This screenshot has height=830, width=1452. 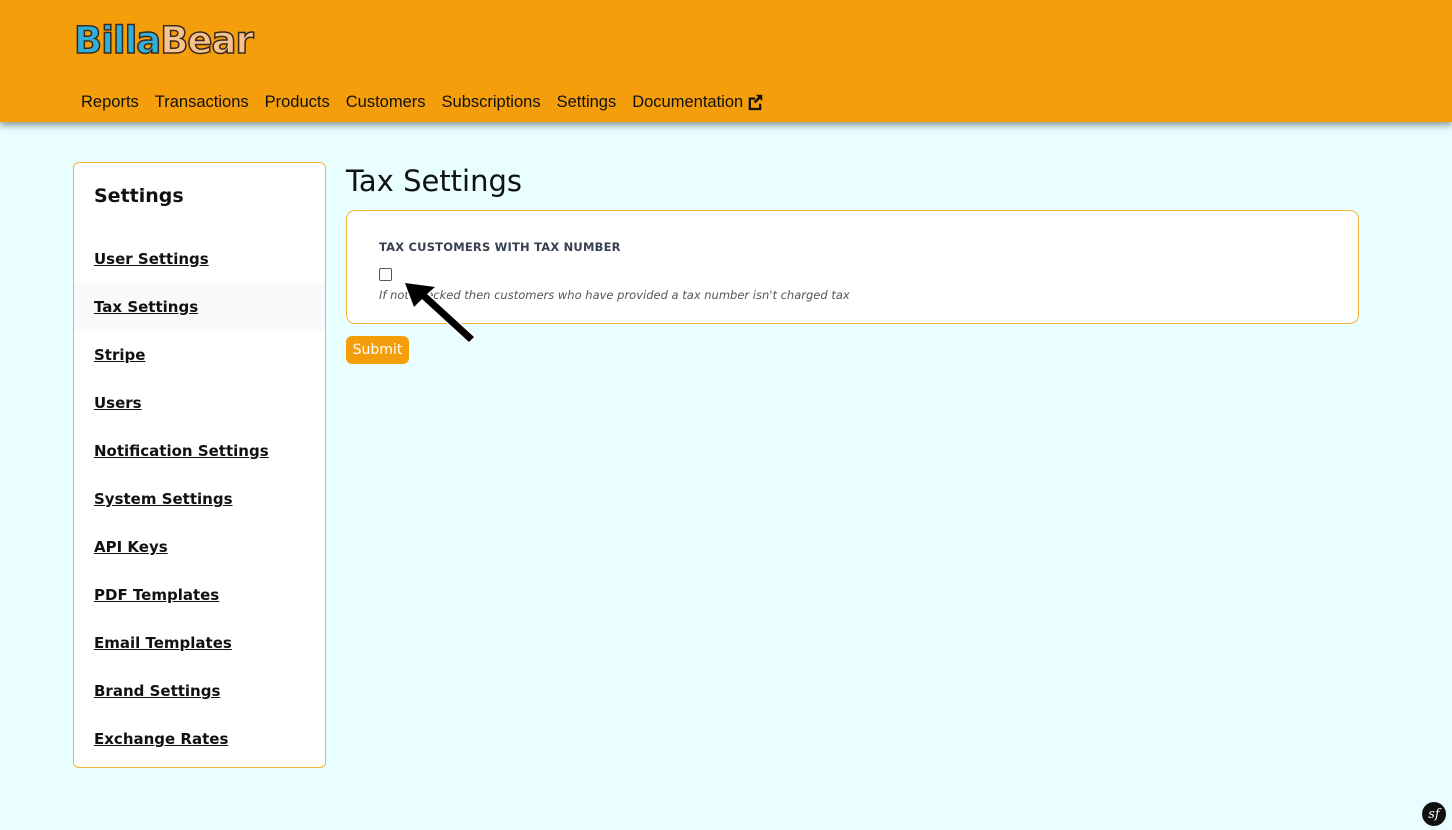 What do you see at coordinates (755, 102) in the screenshot?
I see `external-link-icon` at bounding box center [755, 102].